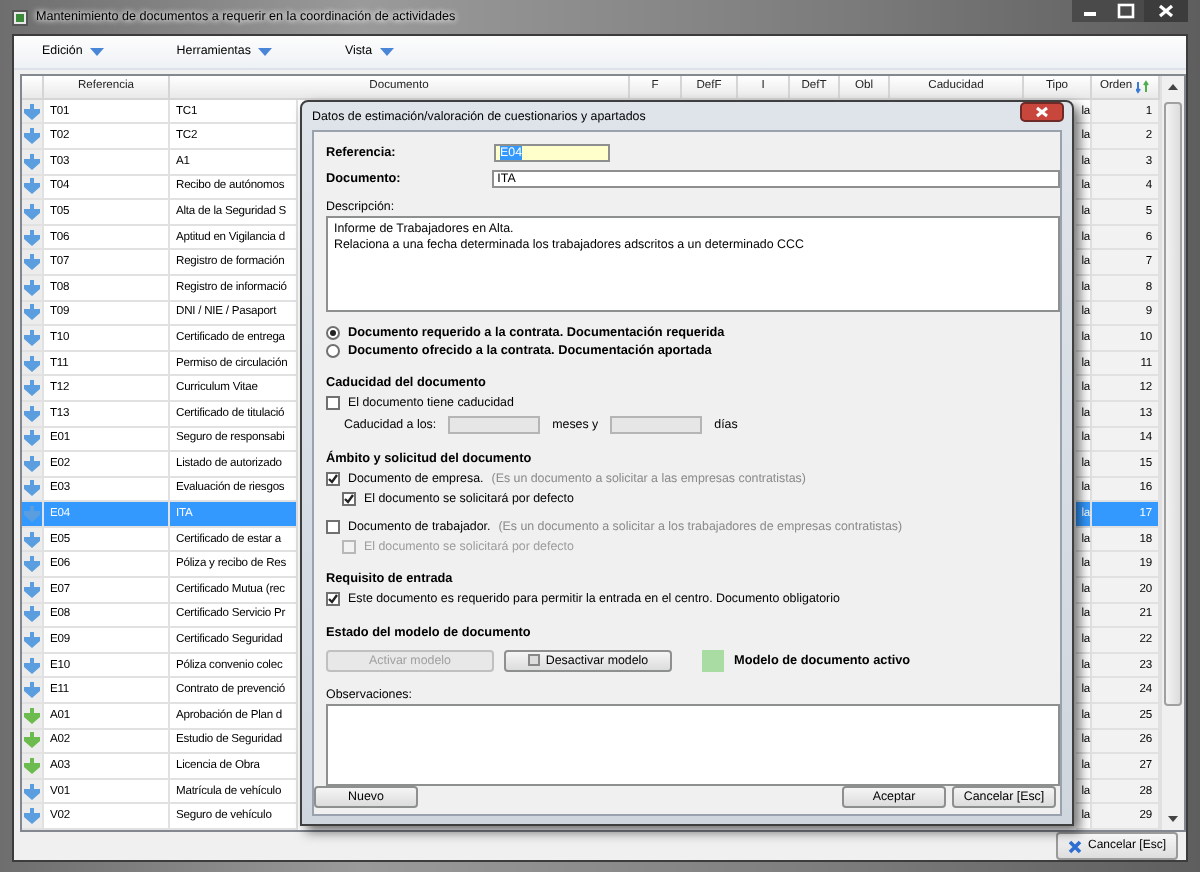 The width and height of the screenshot is (1200, 872). I want to click on stop-icon, so click(533, 660).